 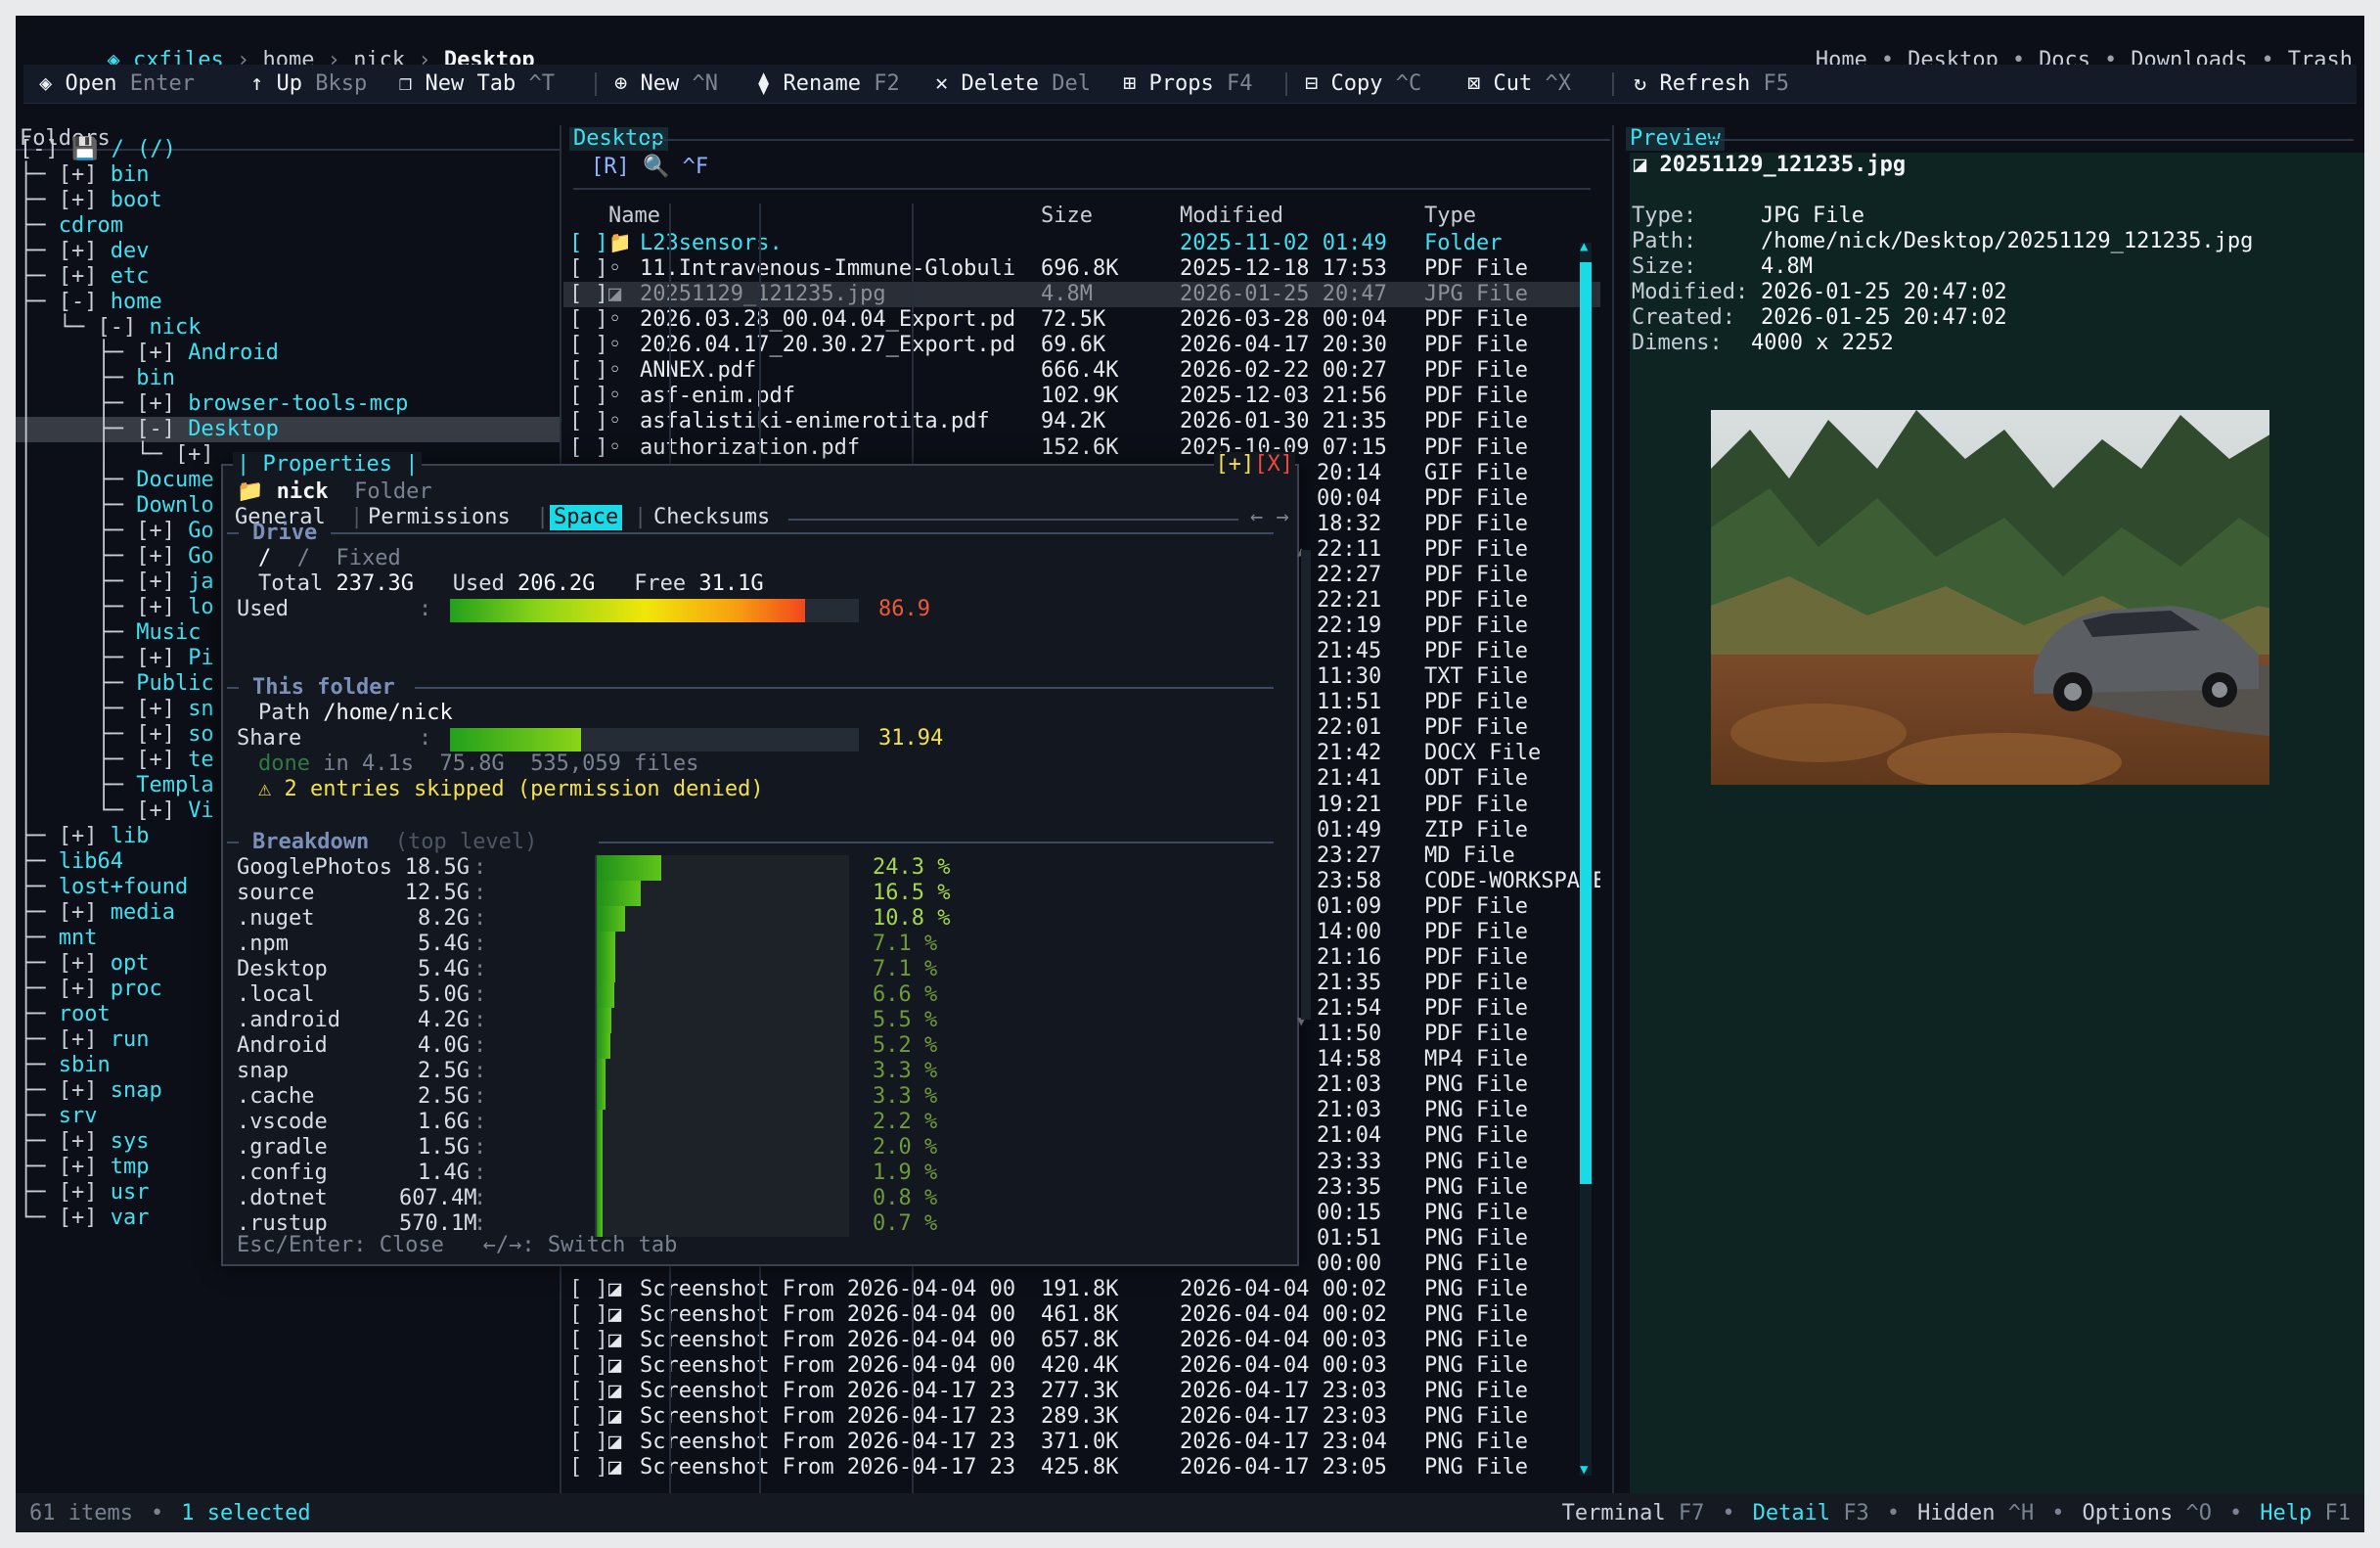 What do you see at coordinates (466, 842) in the screenshot?
I see `breakdown-subheading: (top level)` at bounding box center [466, 842].